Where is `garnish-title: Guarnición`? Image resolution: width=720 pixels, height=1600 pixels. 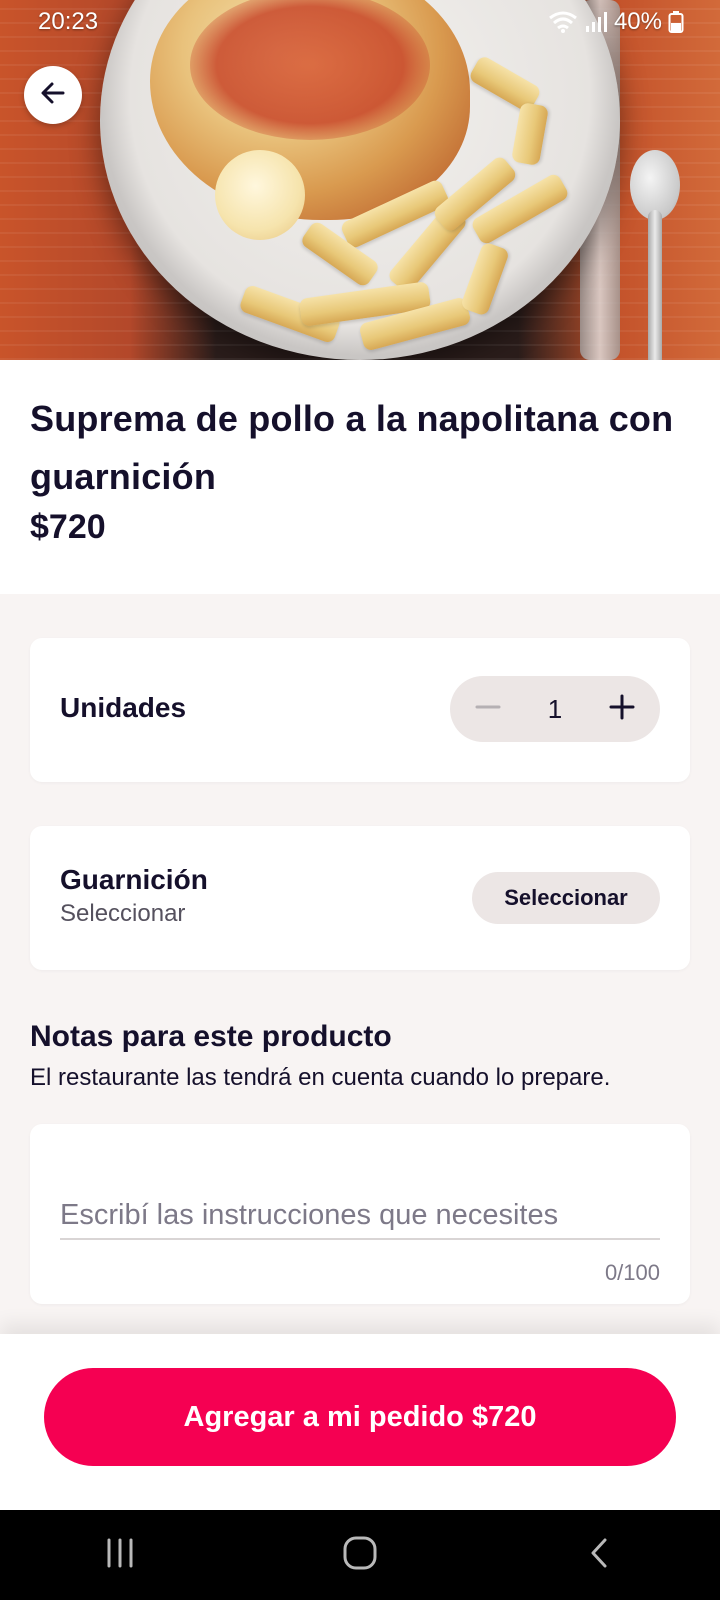 garnish-title: Guarnición is located at coordinates (134, 879).